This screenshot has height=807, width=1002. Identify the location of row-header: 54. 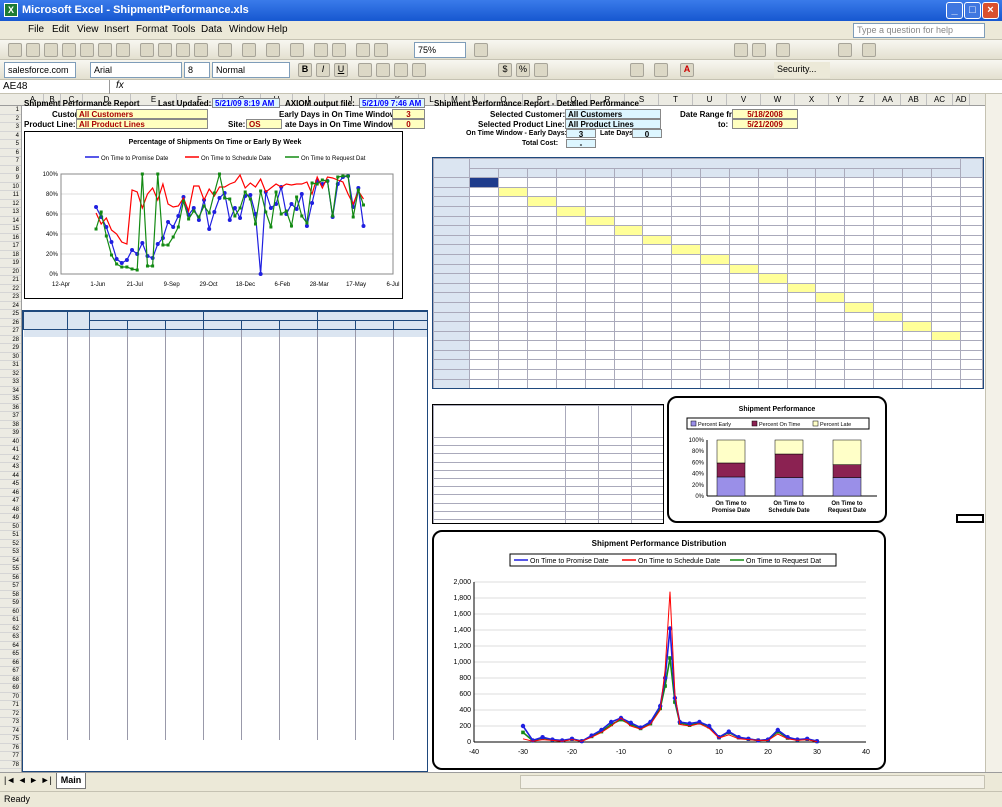
(10, 561).